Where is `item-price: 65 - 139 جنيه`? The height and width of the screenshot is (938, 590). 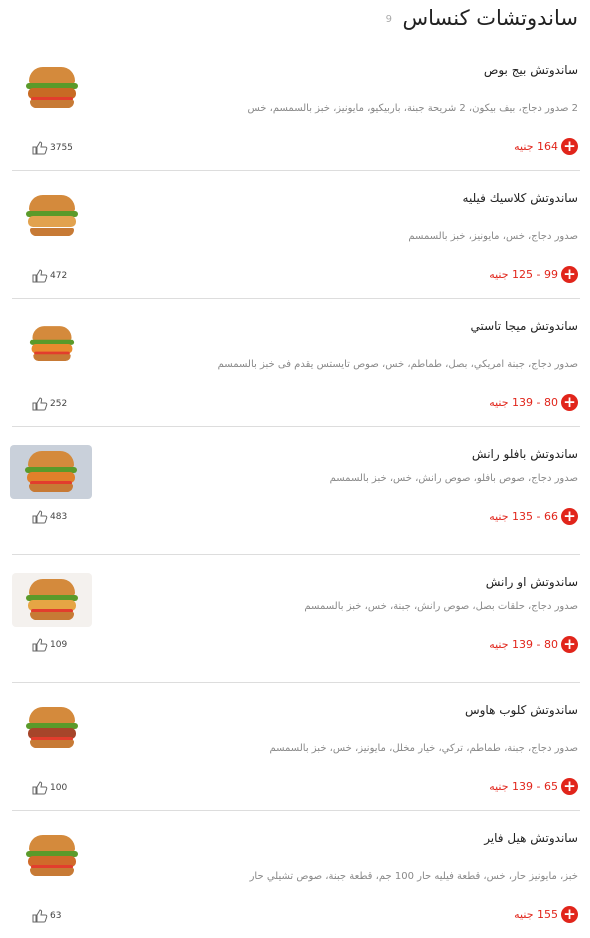 item-price: 65 - 139 جنيه is located at coordinates (523, 786).